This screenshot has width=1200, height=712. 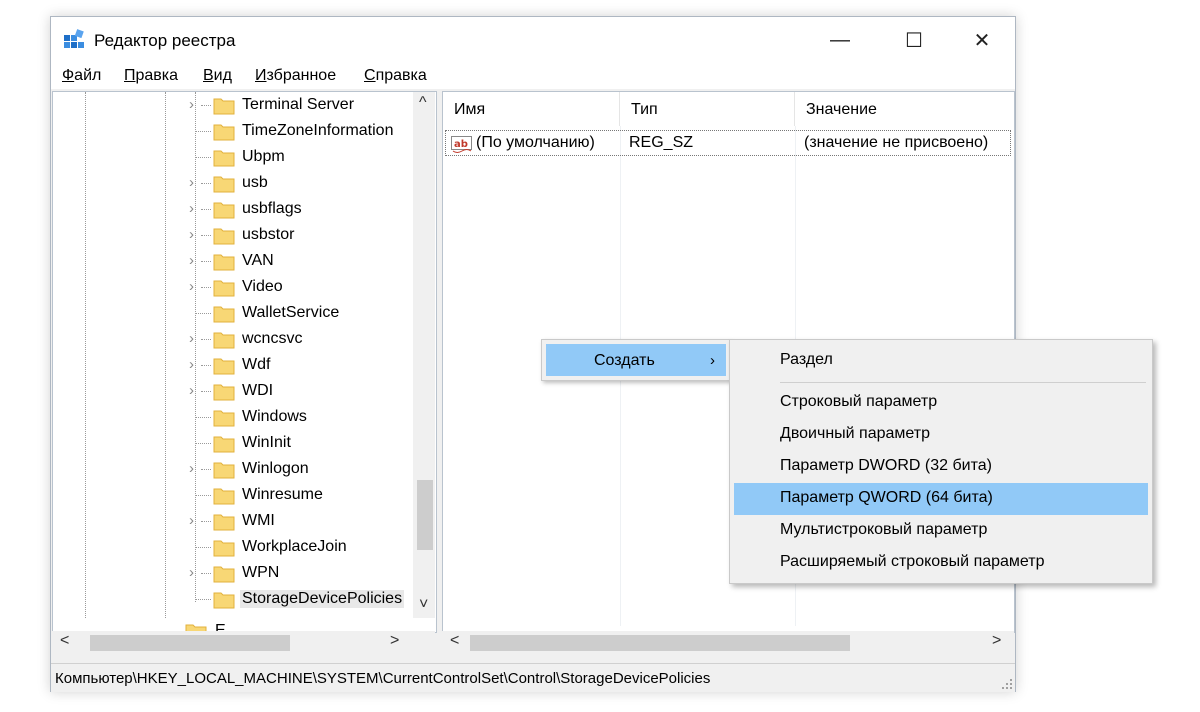 I want to click on tree-item: › wcncsvc, so click(x=233, y=339).